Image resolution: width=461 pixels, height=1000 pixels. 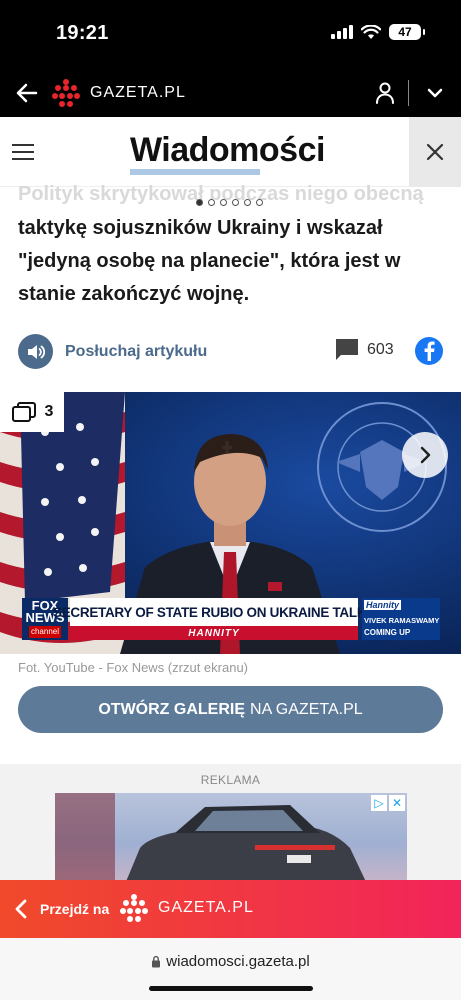 I want to click on chevron-right-icon, so click(x=425, y=455).